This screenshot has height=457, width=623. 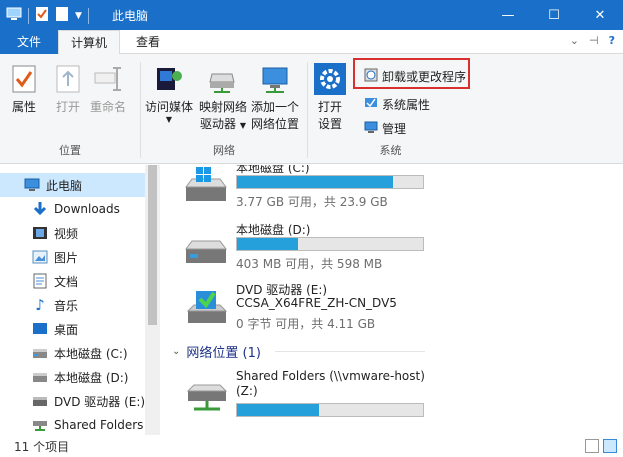 What do you see at coordinates (206, 185) in the screenshot?
I see `windows-drive-icon` at bounding box center [206, 185].